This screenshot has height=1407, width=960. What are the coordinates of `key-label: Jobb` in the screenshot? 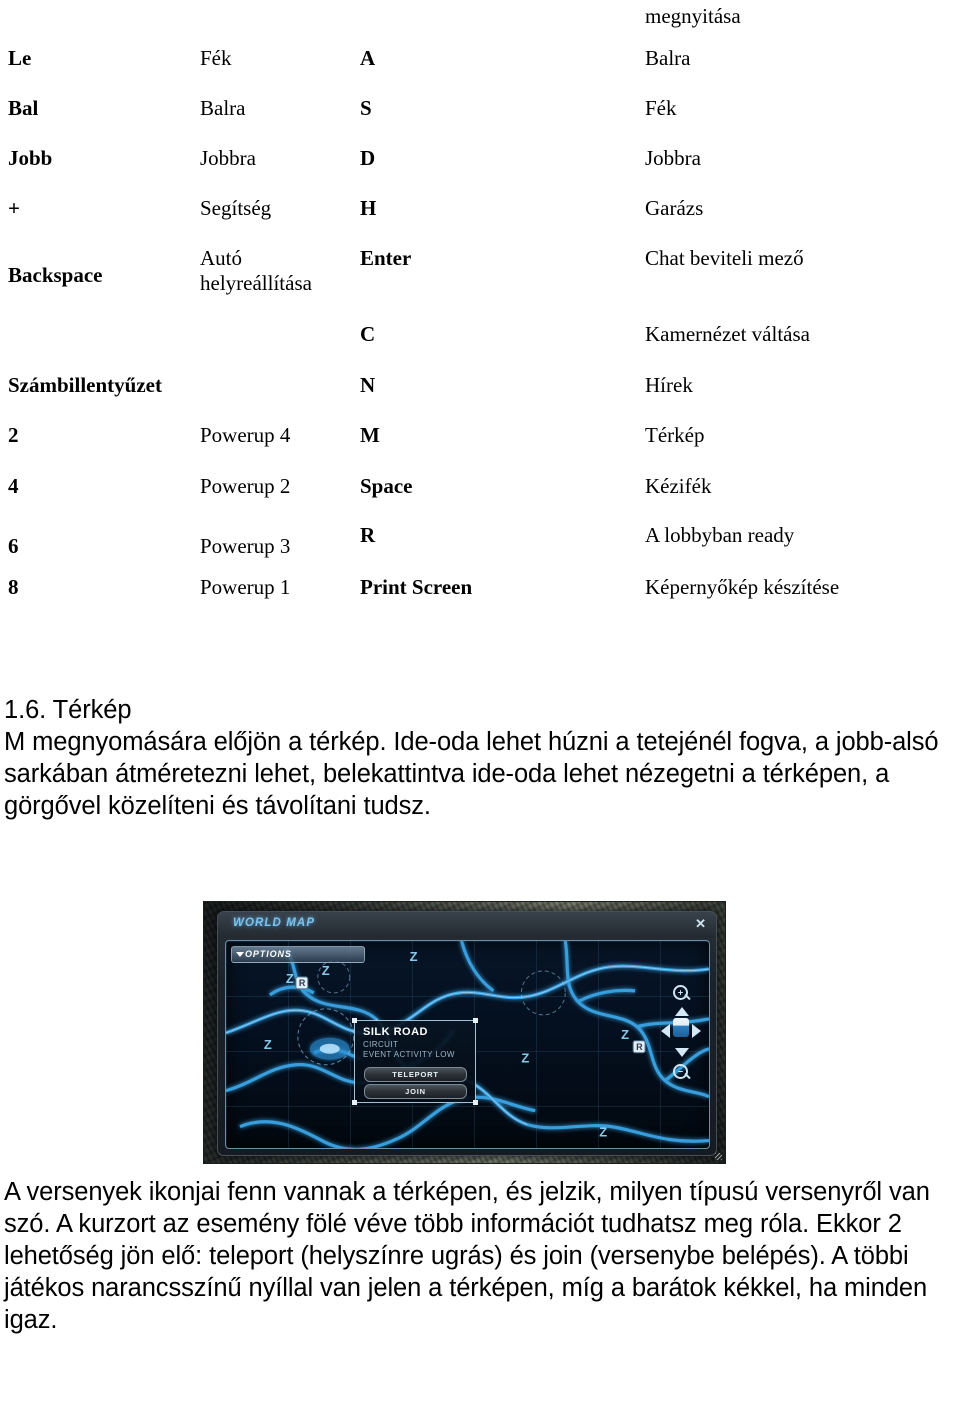 It's located at (30, 158).